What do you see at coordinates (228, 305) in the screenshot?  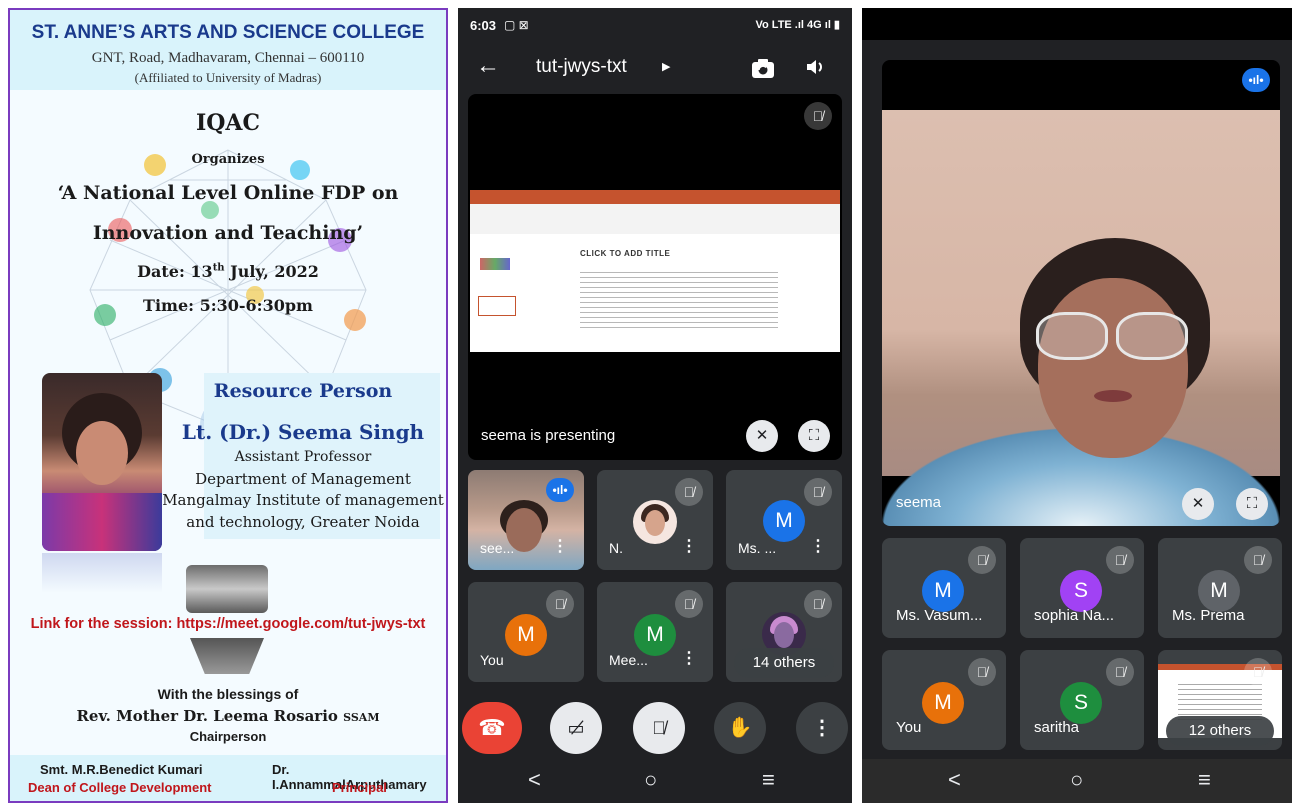 I see `event-time: Time: 5:30-6:30pm` at bounding box center [228, 305].